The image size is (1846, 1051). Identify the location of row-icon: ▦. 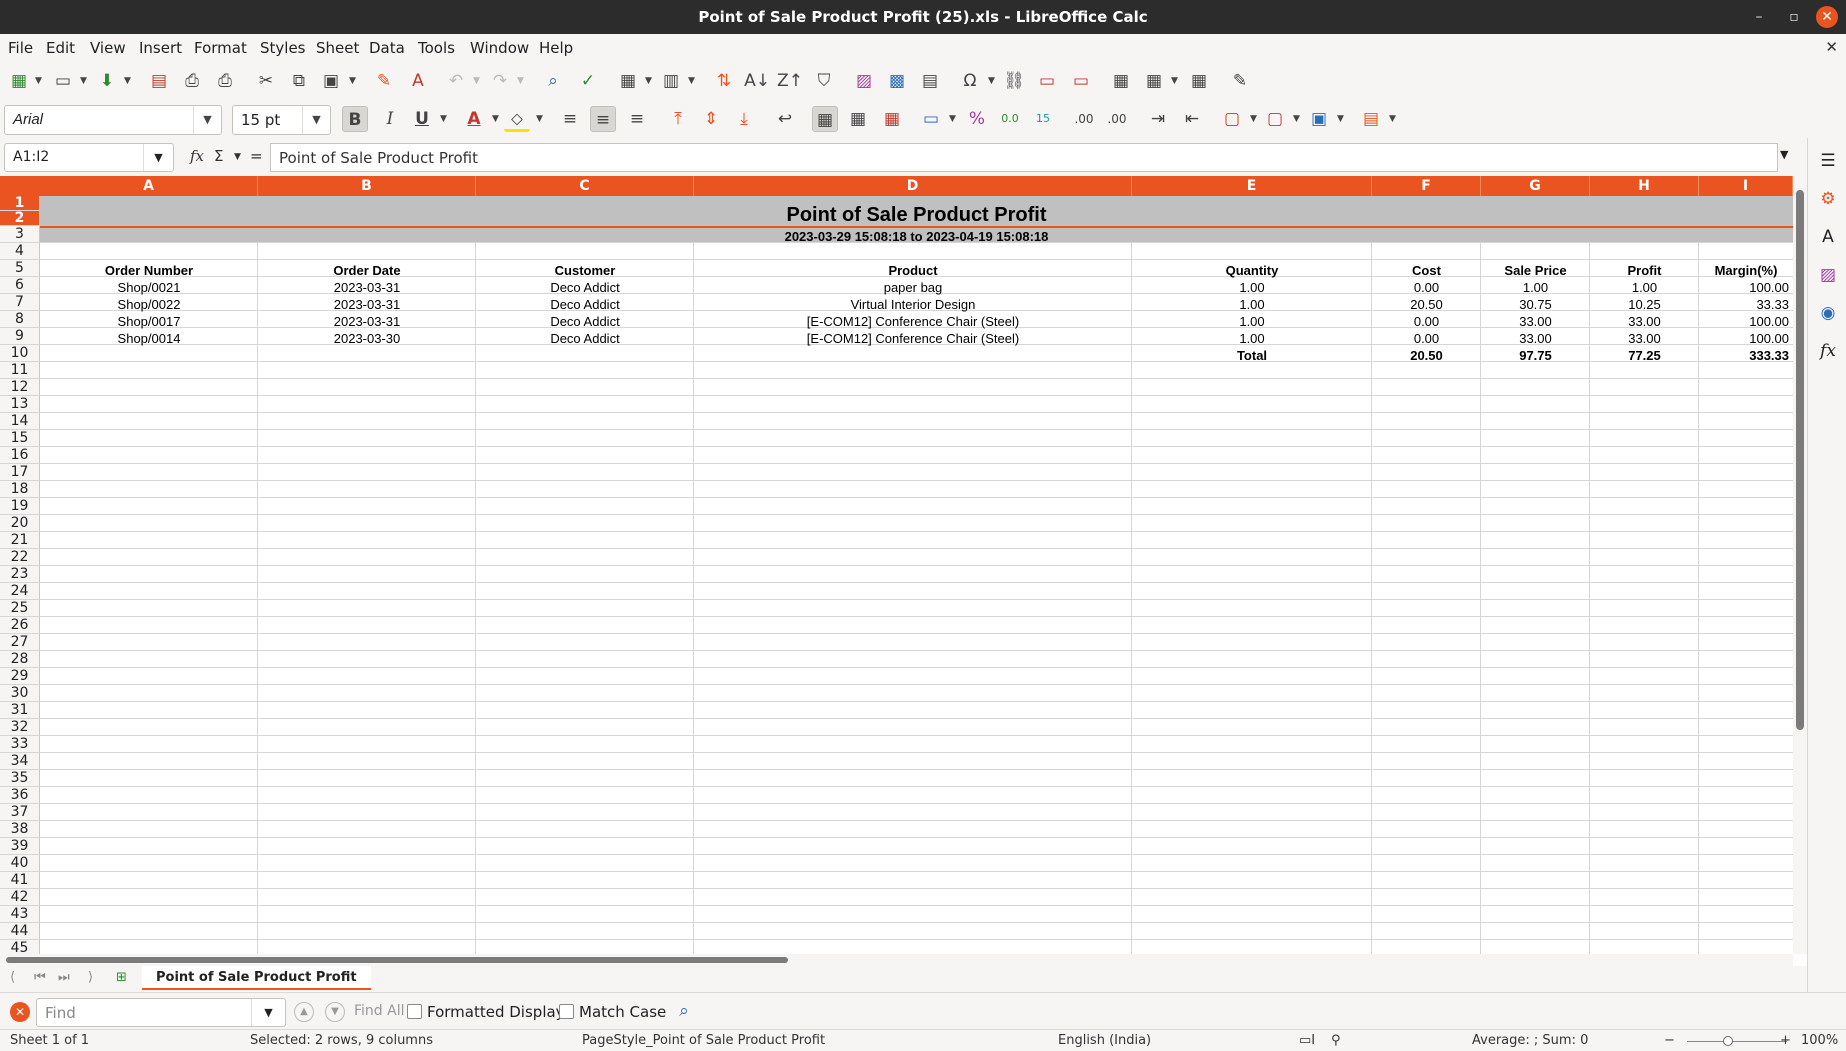
(628, 81).